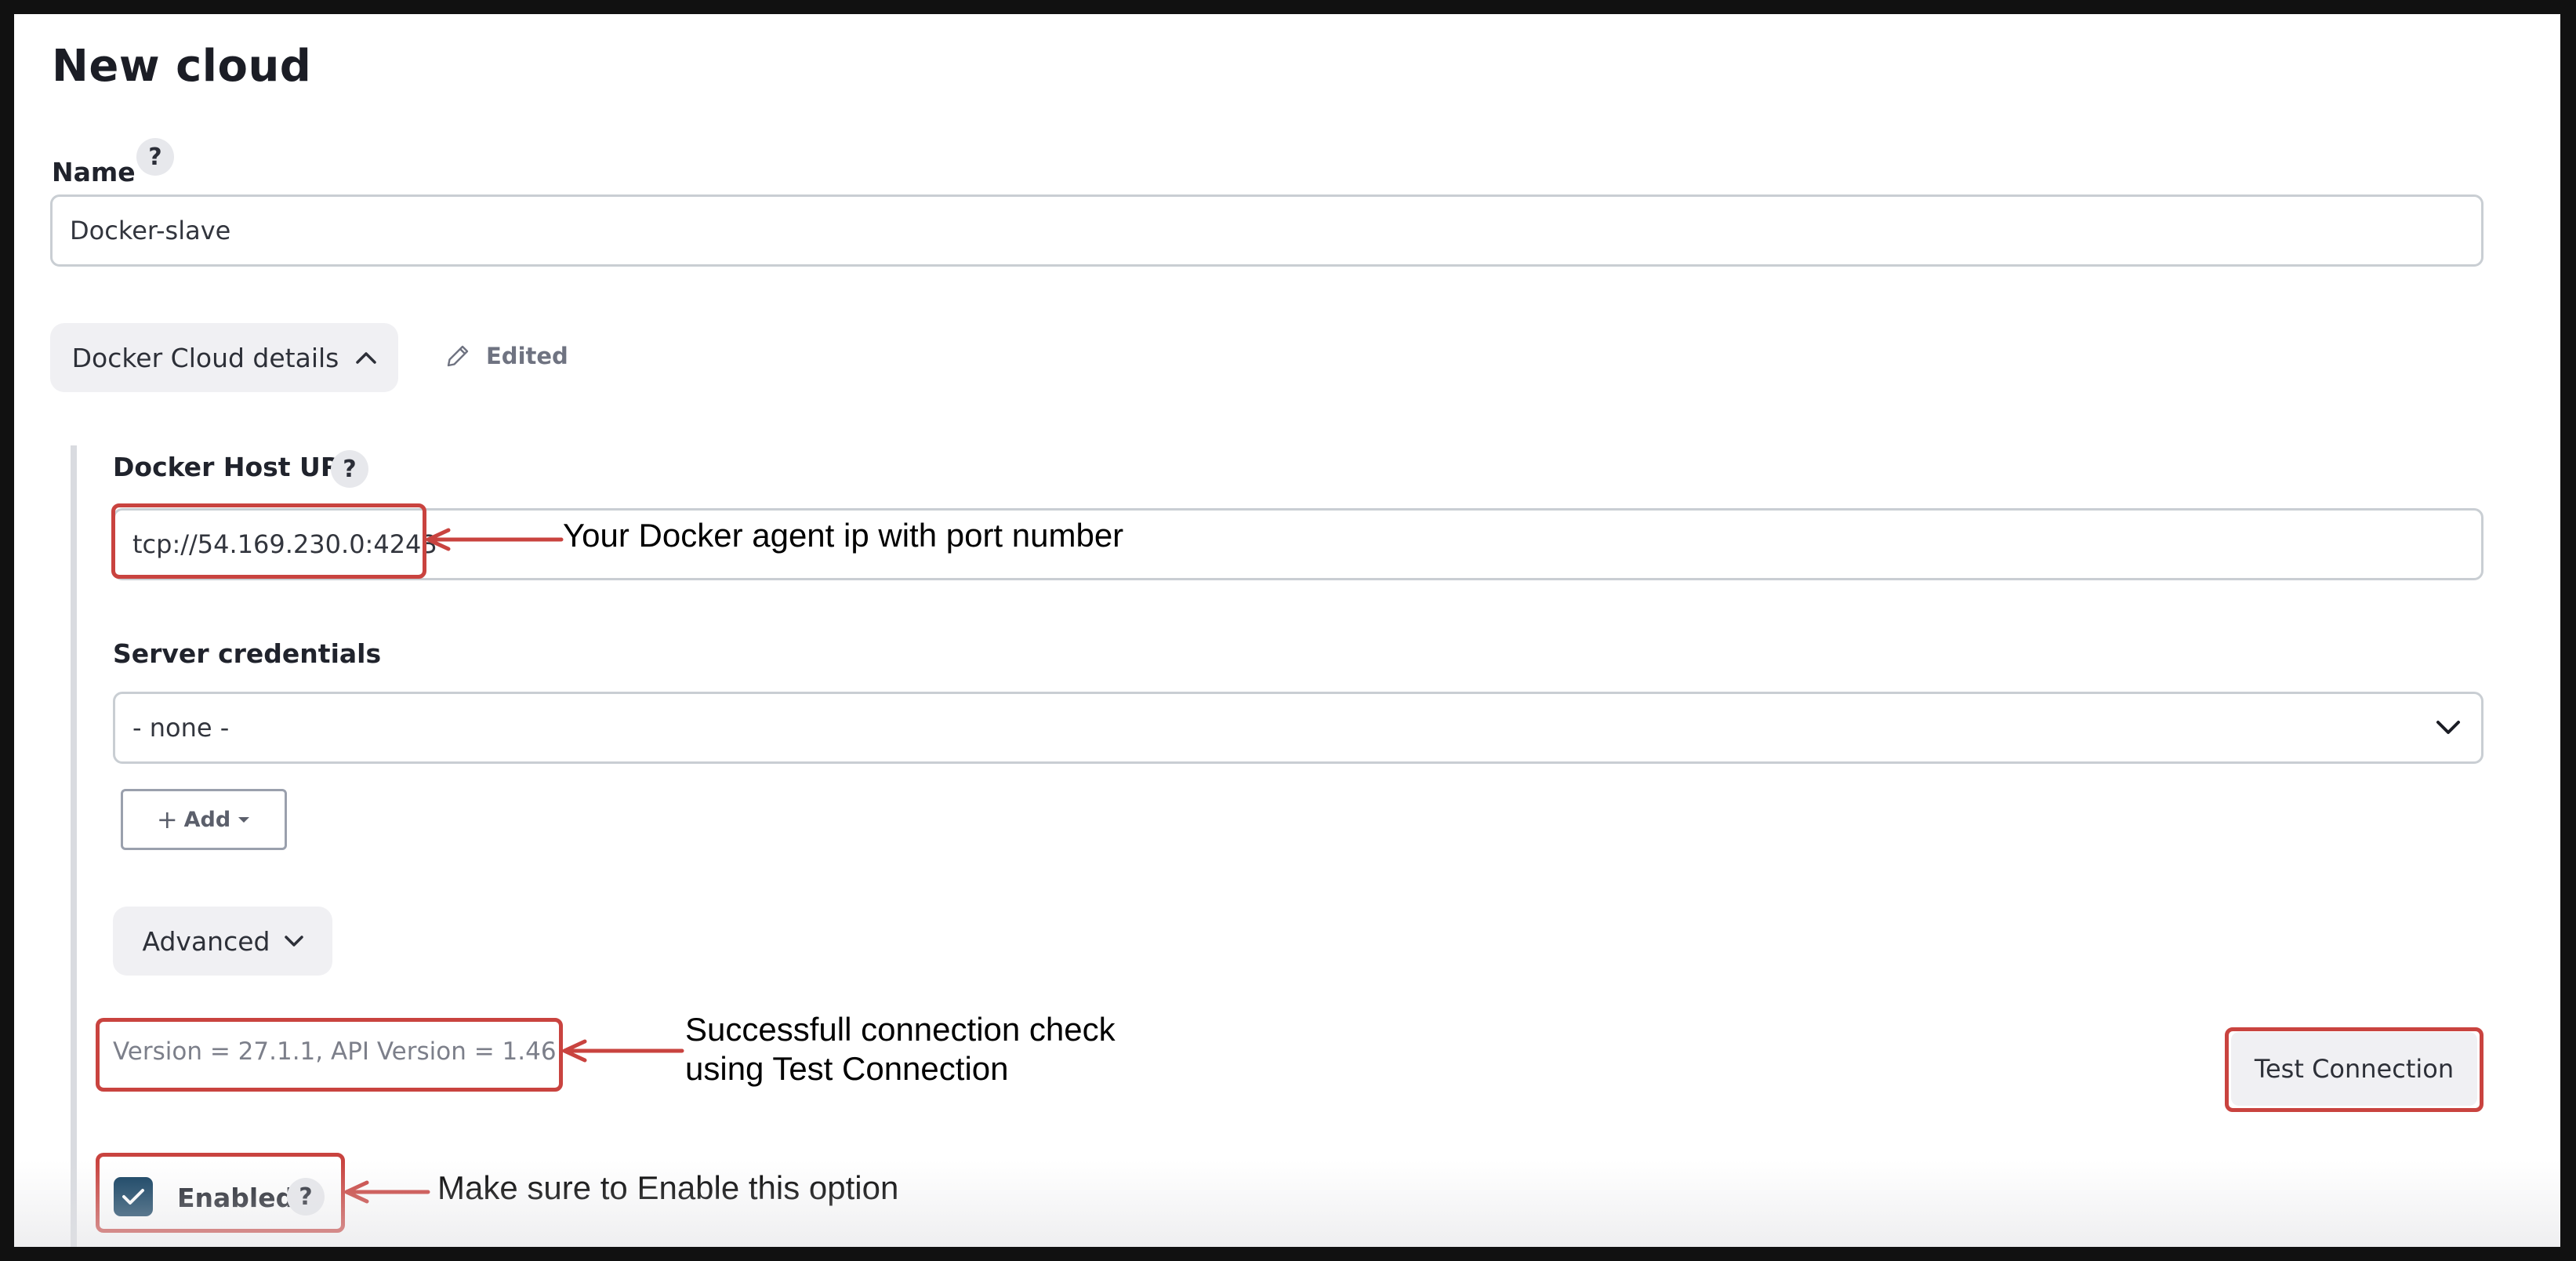 The image size is (2576, 1261). Describe the element at coordinates (901, 1029) in the screenshot. I see `connection-annotation-line1: Successfull connection check` at that location.